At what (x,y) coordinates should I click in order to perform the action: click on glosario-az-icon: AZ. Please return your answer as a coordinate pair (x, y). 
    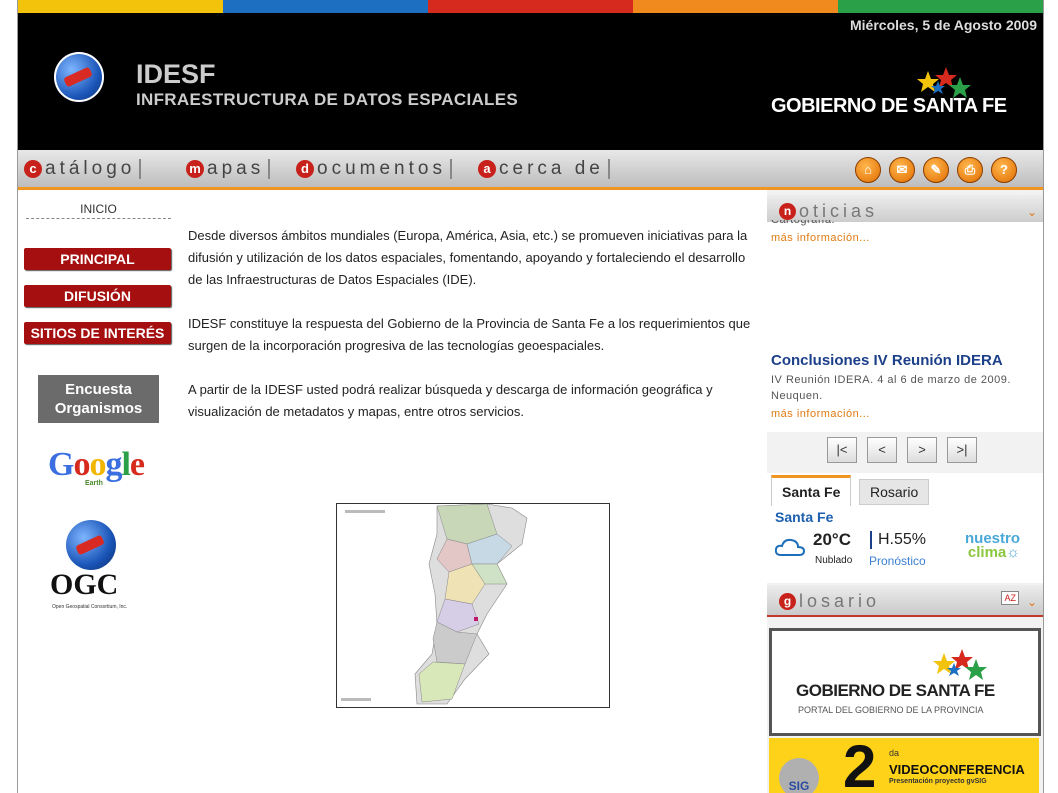
    Looking at the image, I should click on (1010, 598).